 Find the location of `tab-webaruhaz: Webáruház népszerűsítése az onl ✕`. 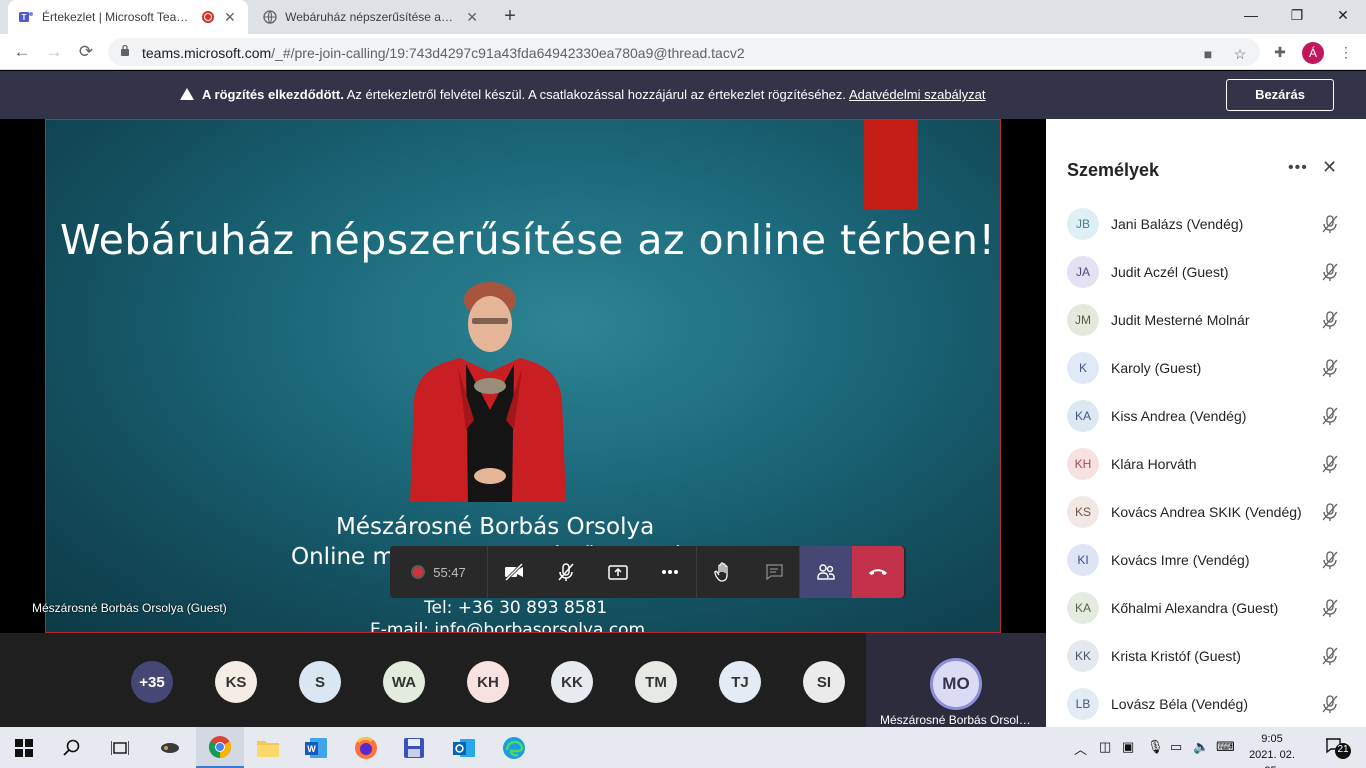

tab-webaruhaz: Webáruház népszerűsítése az onl ✕ is located at coordinates (370, 17).